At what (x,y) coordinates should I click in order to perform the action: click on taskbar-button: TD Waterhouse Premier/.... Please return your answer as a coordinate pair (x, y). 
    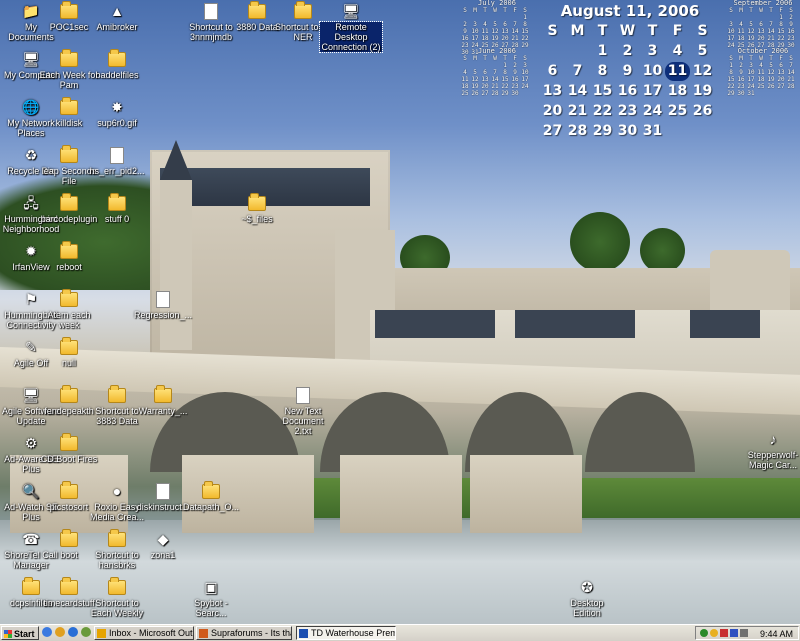
    Looking at the image, I should click on (346, 633).